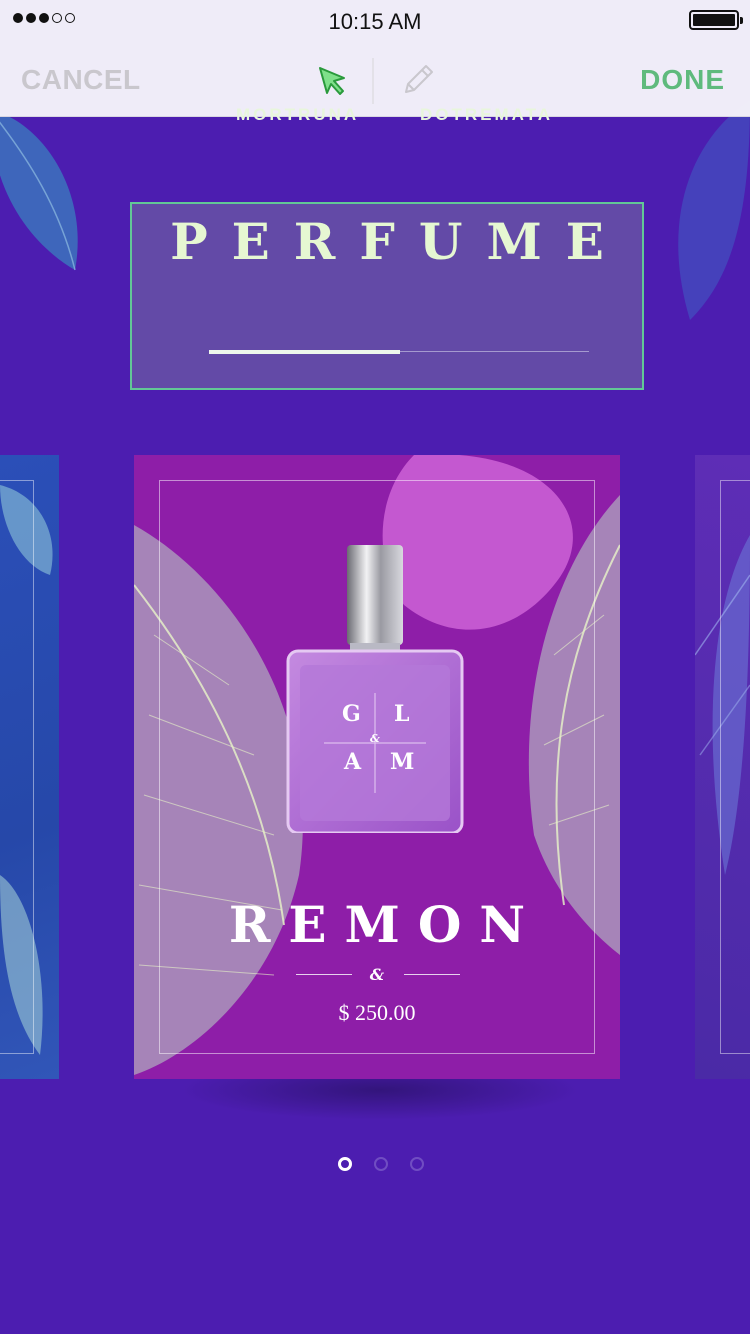  Describe the element at coordinates (377, 1012) in the screenshot. I see `product-price: $ 250.00` at that location.